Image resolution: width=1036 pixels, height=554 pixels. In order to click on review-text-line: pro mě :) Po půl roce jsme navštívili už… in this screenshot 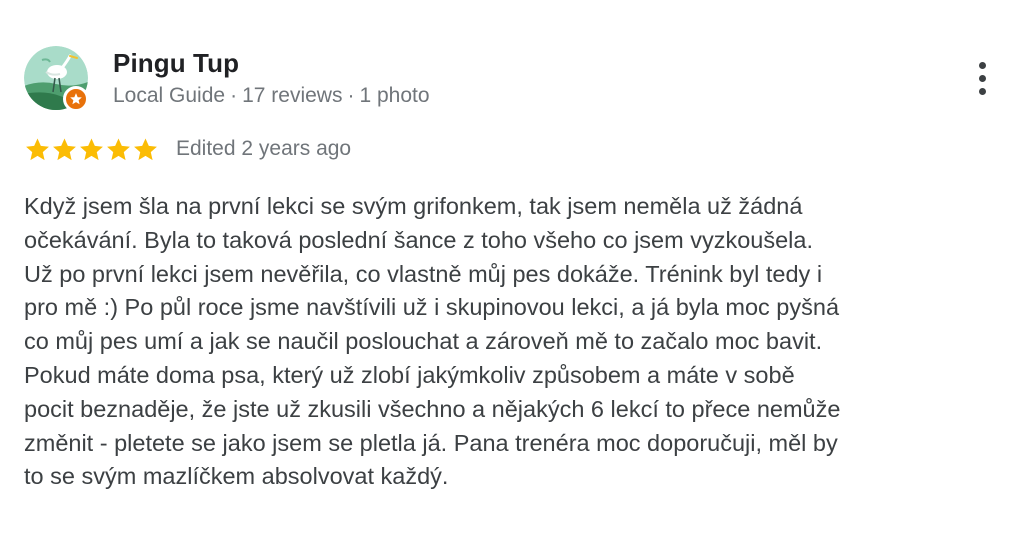, I will do `click(432, 307)`.